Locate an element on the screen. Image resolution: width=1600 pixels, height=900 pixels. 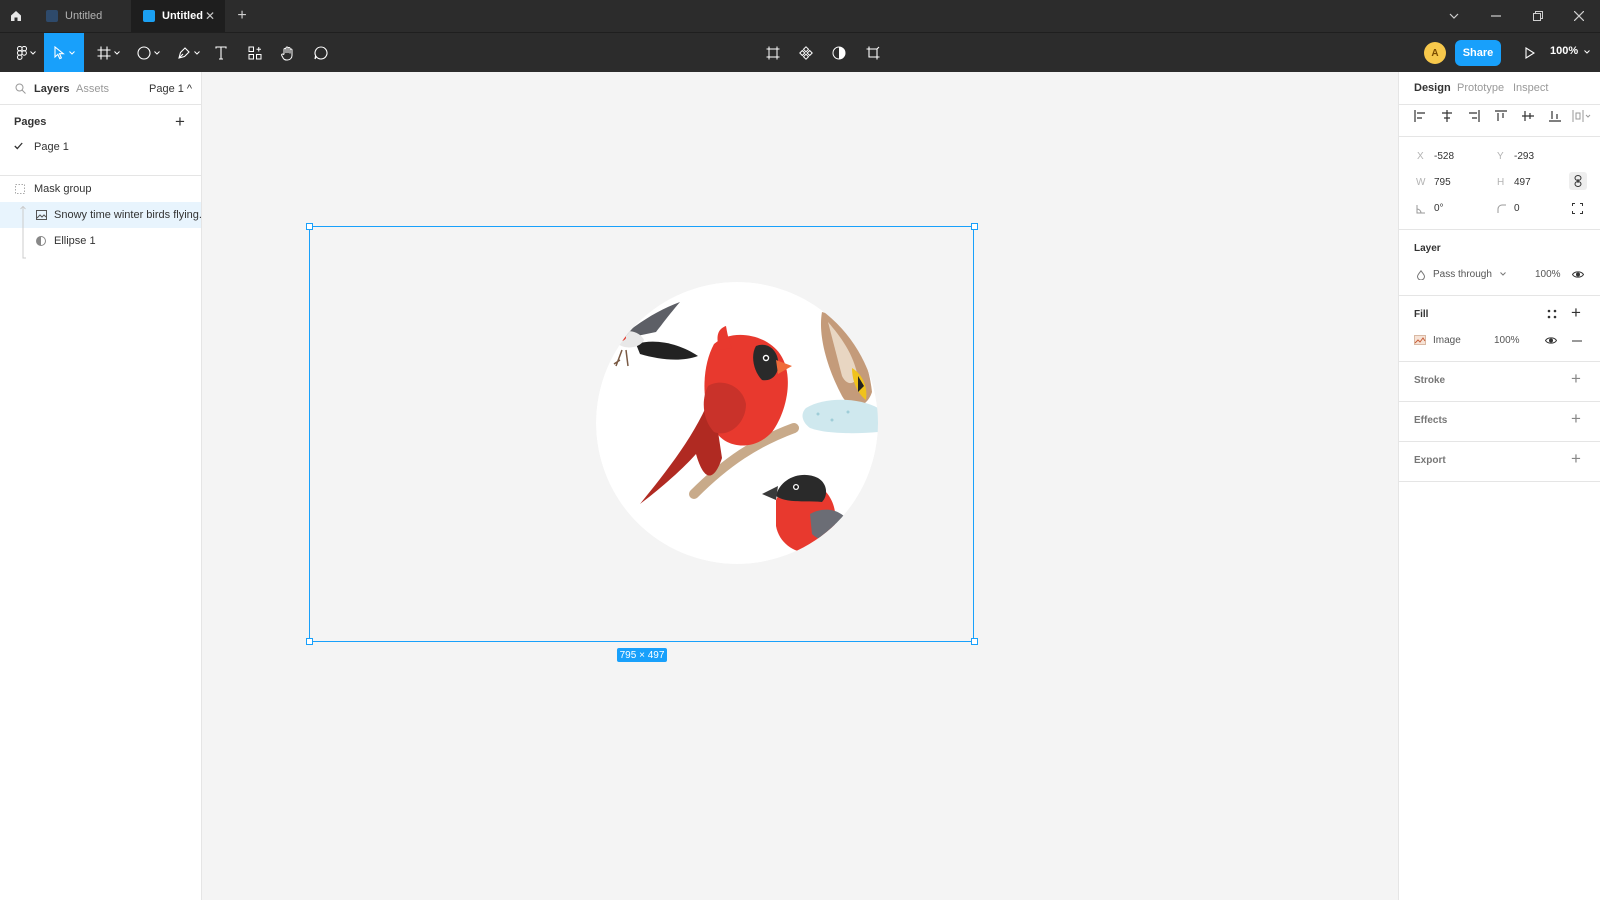
independent-corners-icon is located at coordinates (1577, 208).